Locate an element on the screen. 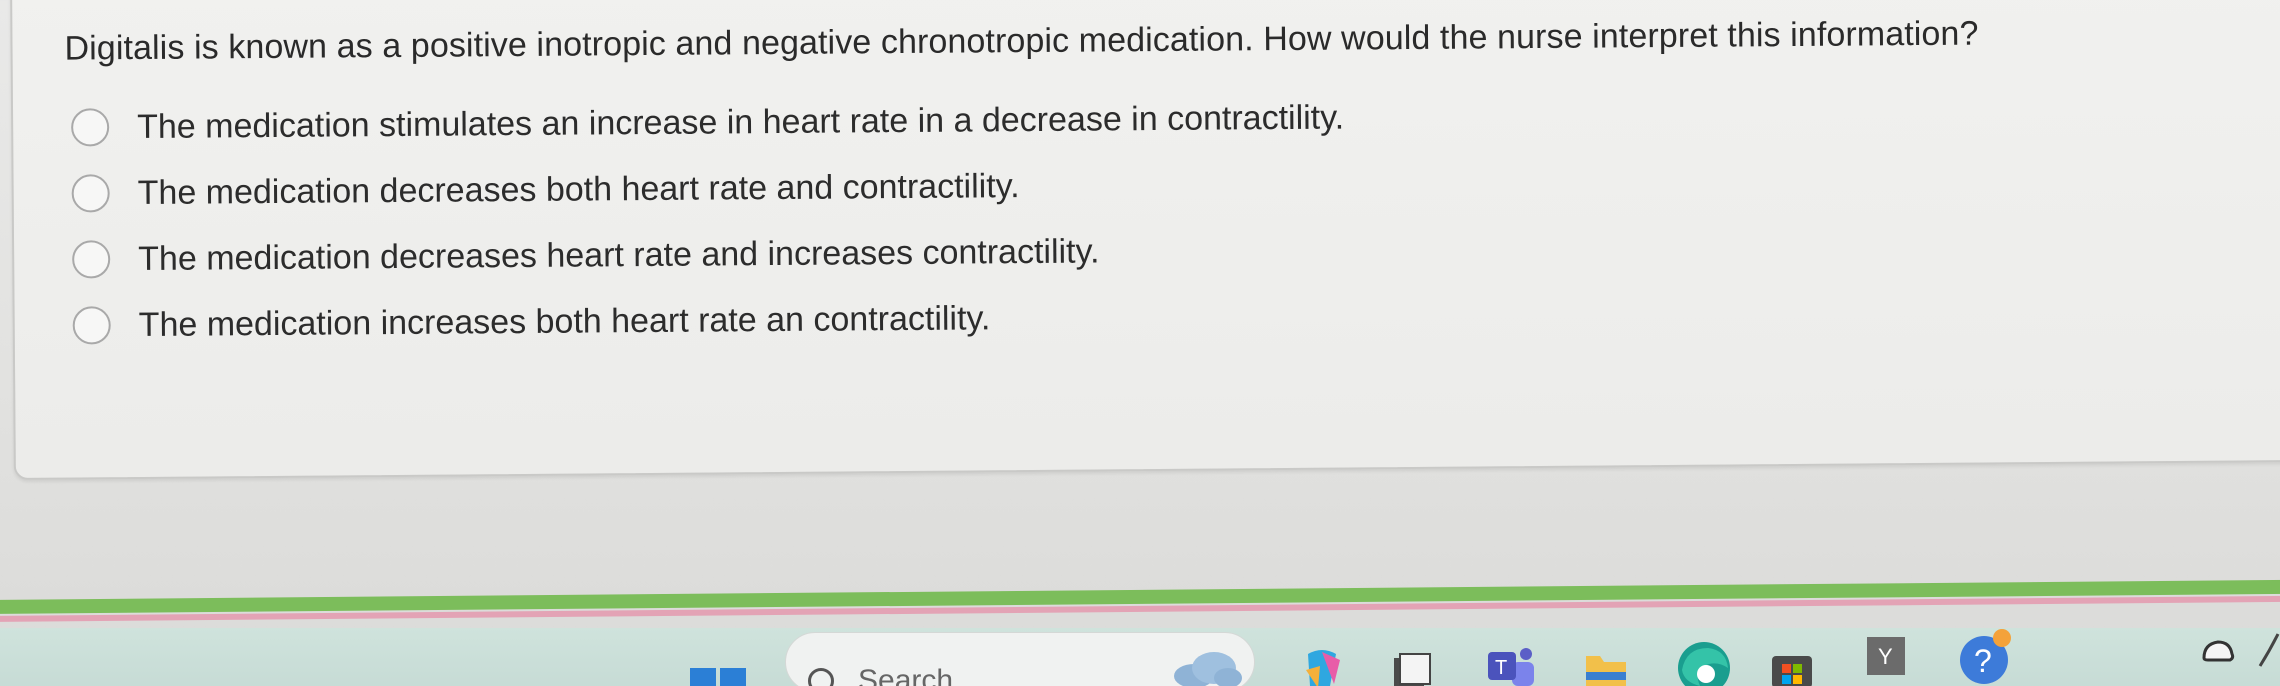  windows-start-icon is located at coordinates (718, 675).